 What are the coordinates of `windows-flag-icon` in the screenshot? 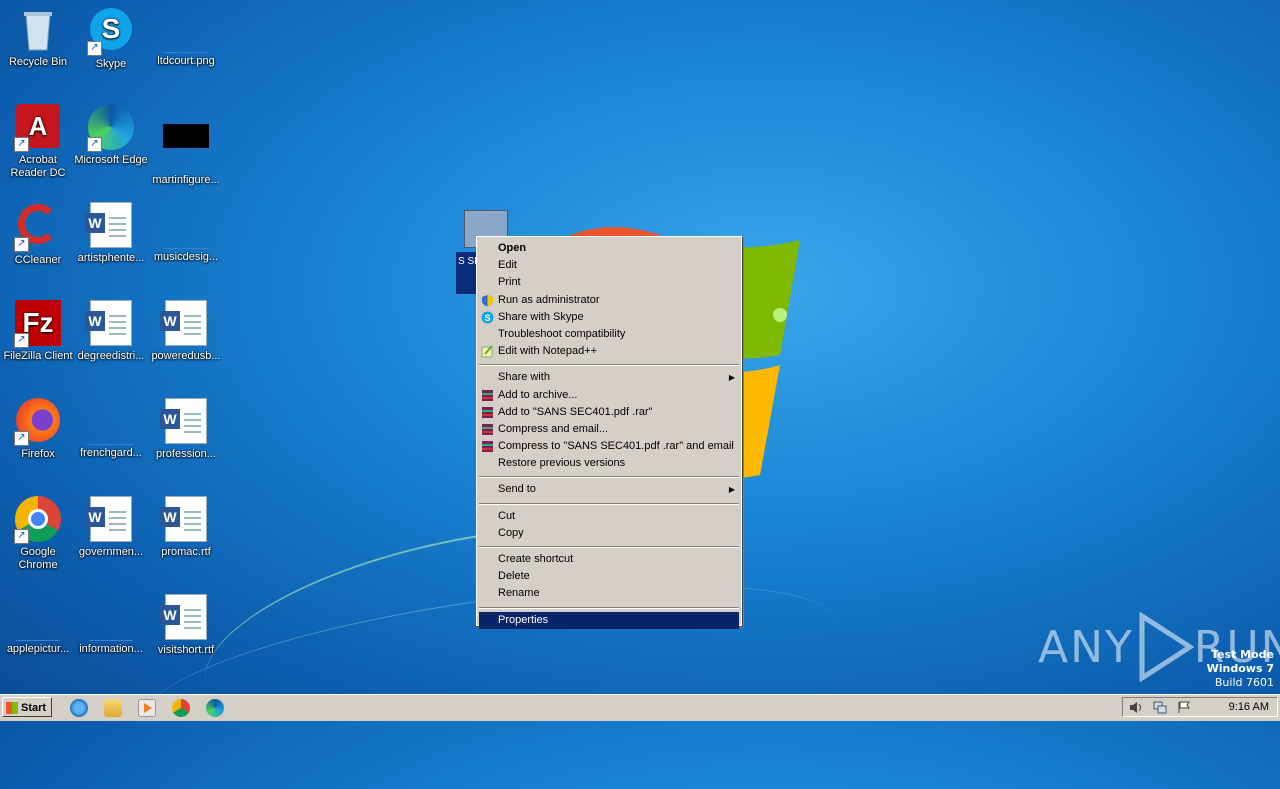 It's located at (12, 708).